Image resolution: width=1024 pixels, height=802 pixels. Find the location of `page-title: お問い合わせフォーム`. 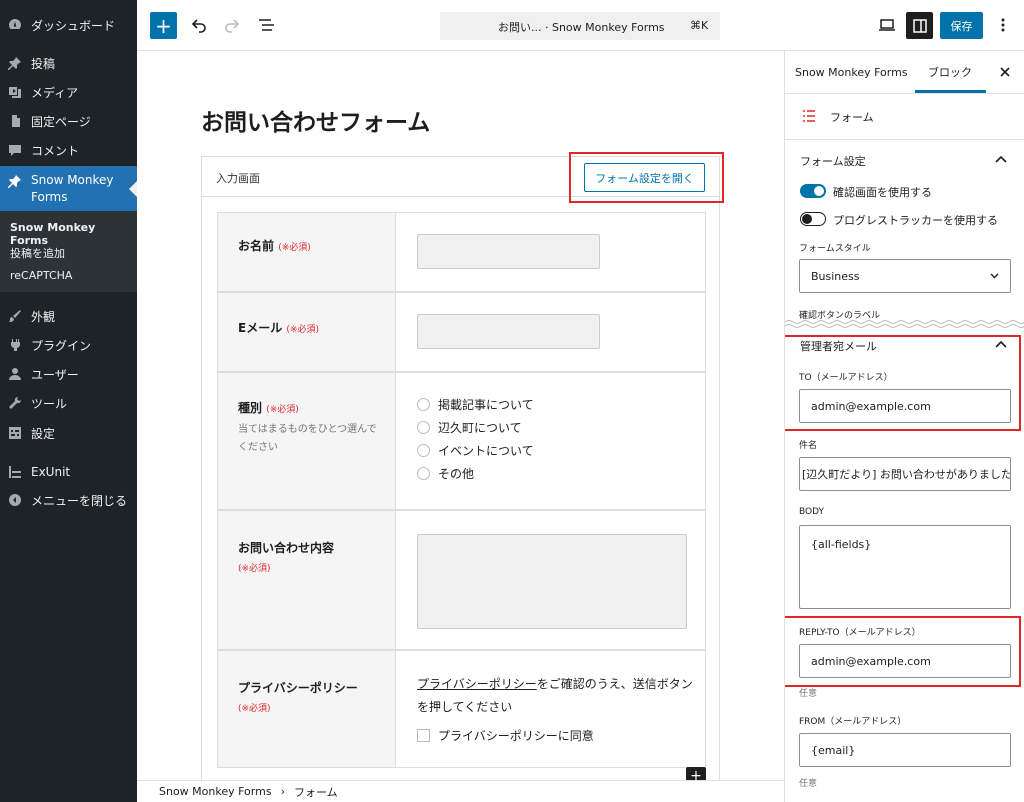

page-title: お問い合わせフォーム is located at coordinates (315, 120).